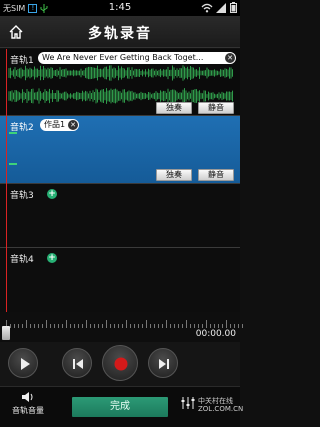  What do you see at coordinates (174, 175) in the screenshot?
I see `track-2-solo-button: 独奏` at bounding box center [174, 175].